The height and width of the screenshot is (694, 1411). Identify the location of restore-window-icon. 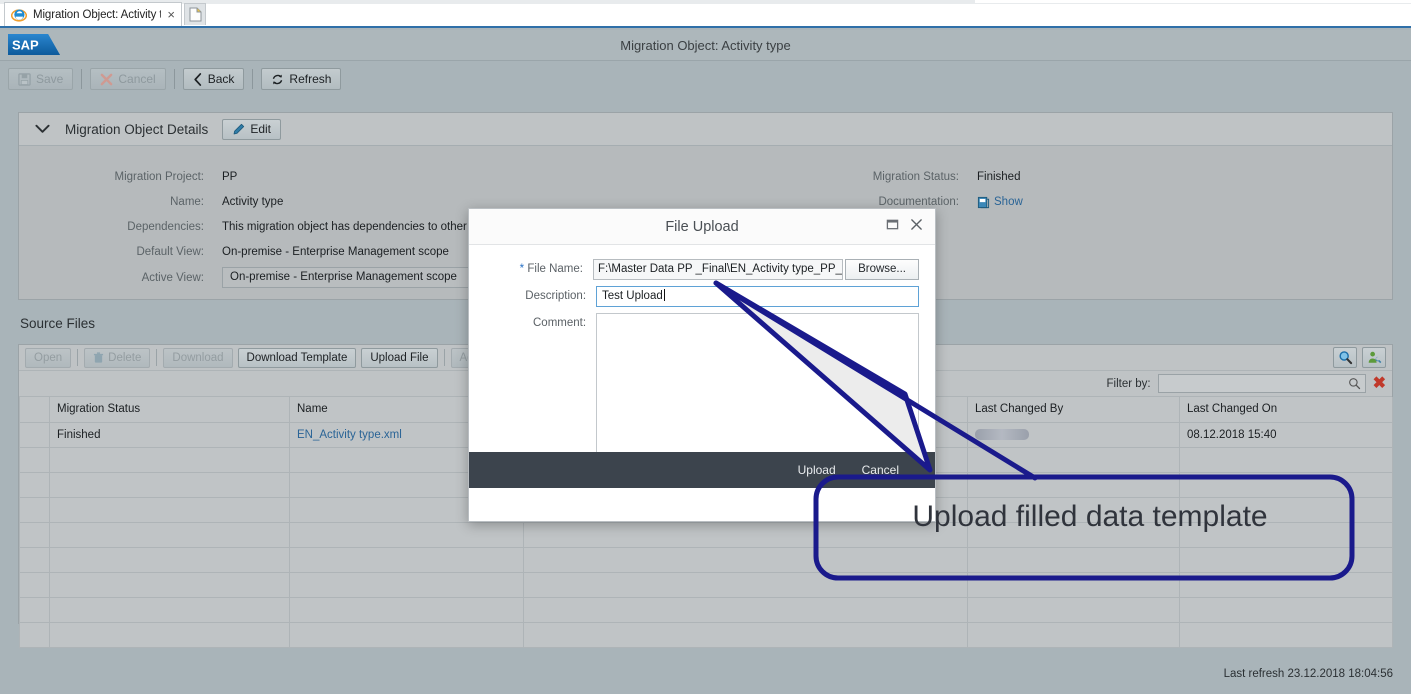
(892, 227).